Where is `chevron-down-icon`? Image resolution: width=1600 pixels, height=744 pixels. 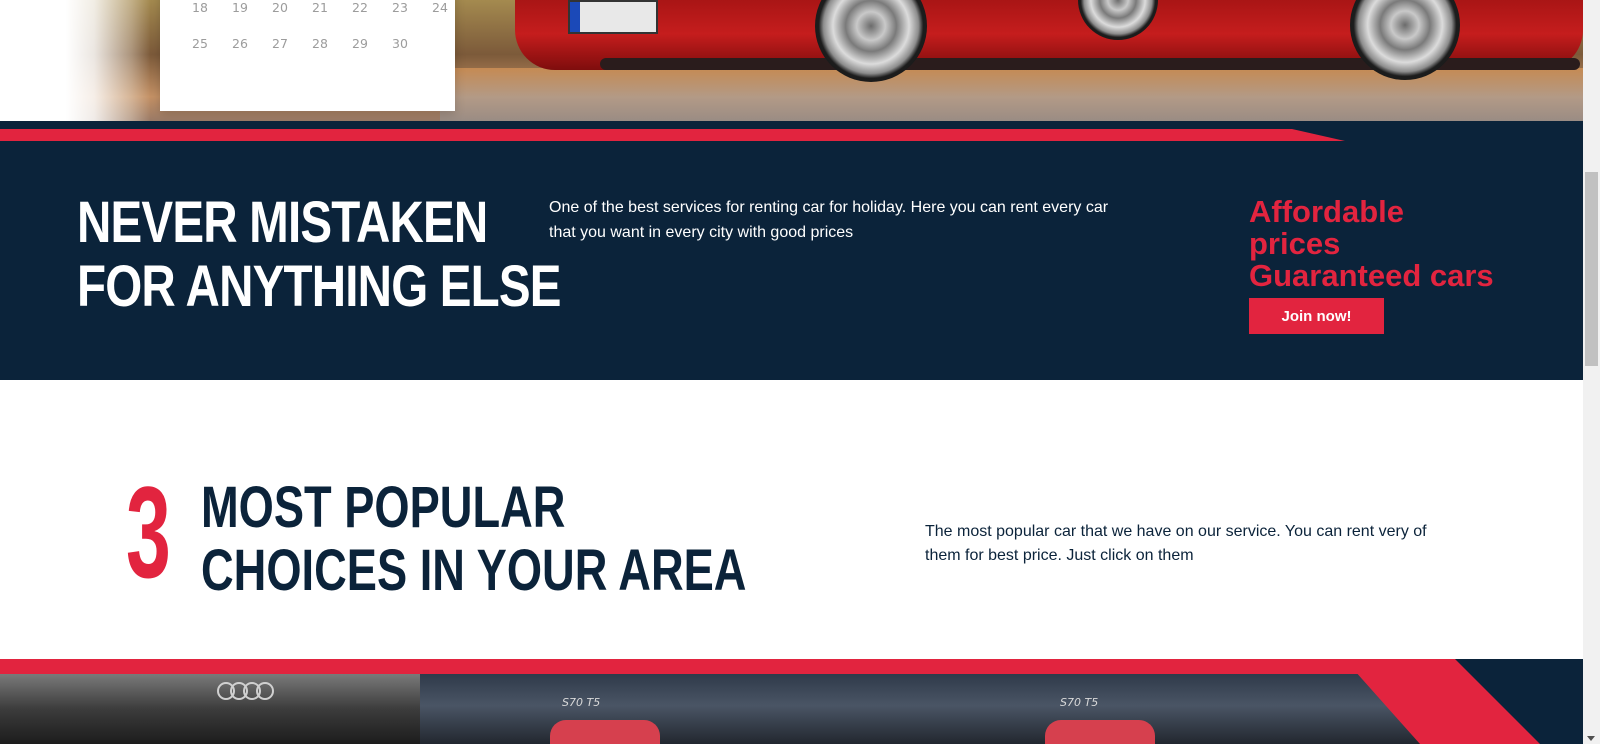
chevron-down-icon is located at coordinates (1591, 738).